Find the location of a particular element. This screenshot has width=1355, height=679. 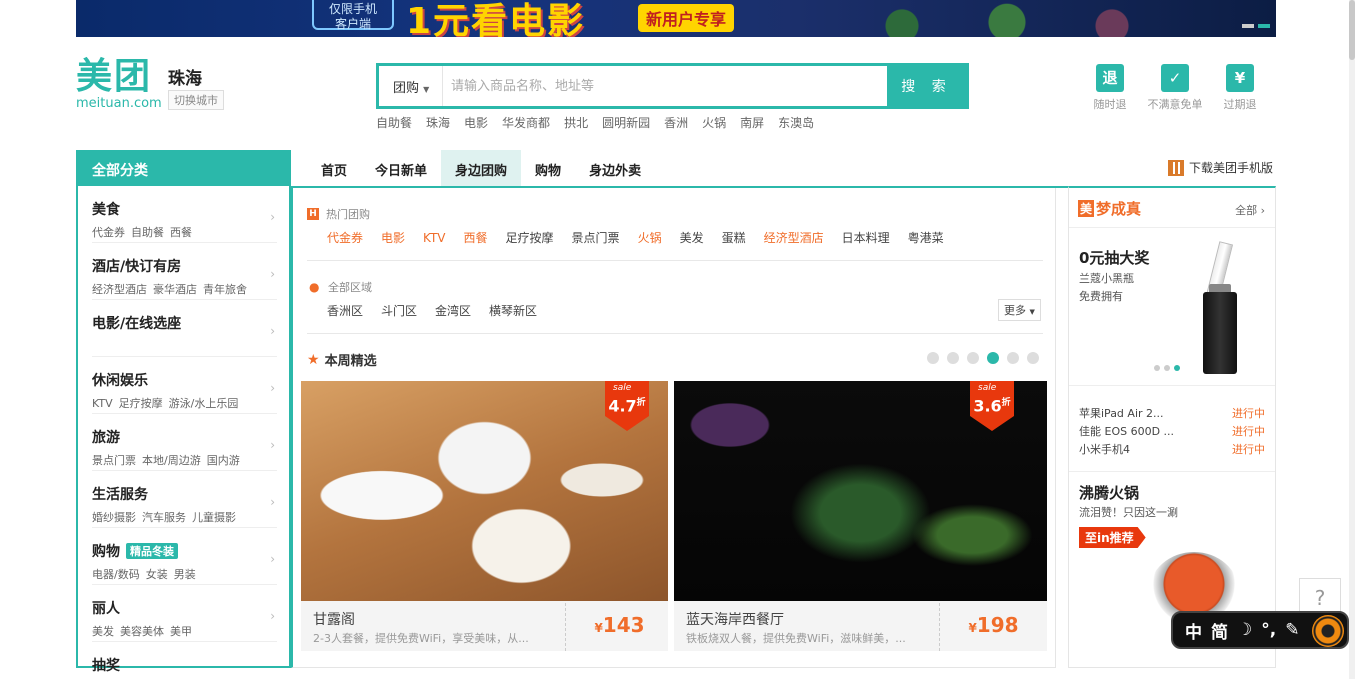

hot-search-word: 南屏 is located at coordinates (752, 123).